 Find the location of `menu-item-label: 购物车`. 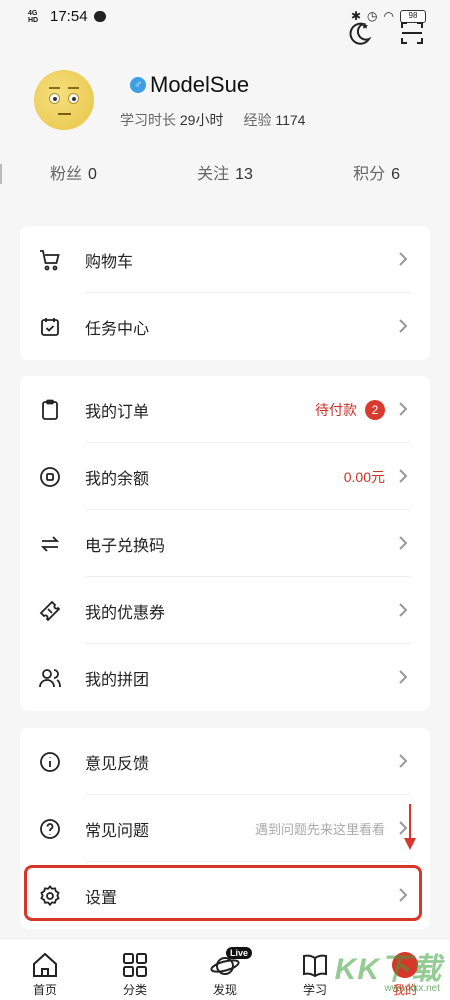

menu-item-label: 购物车 is located at coordinates (109, 262).